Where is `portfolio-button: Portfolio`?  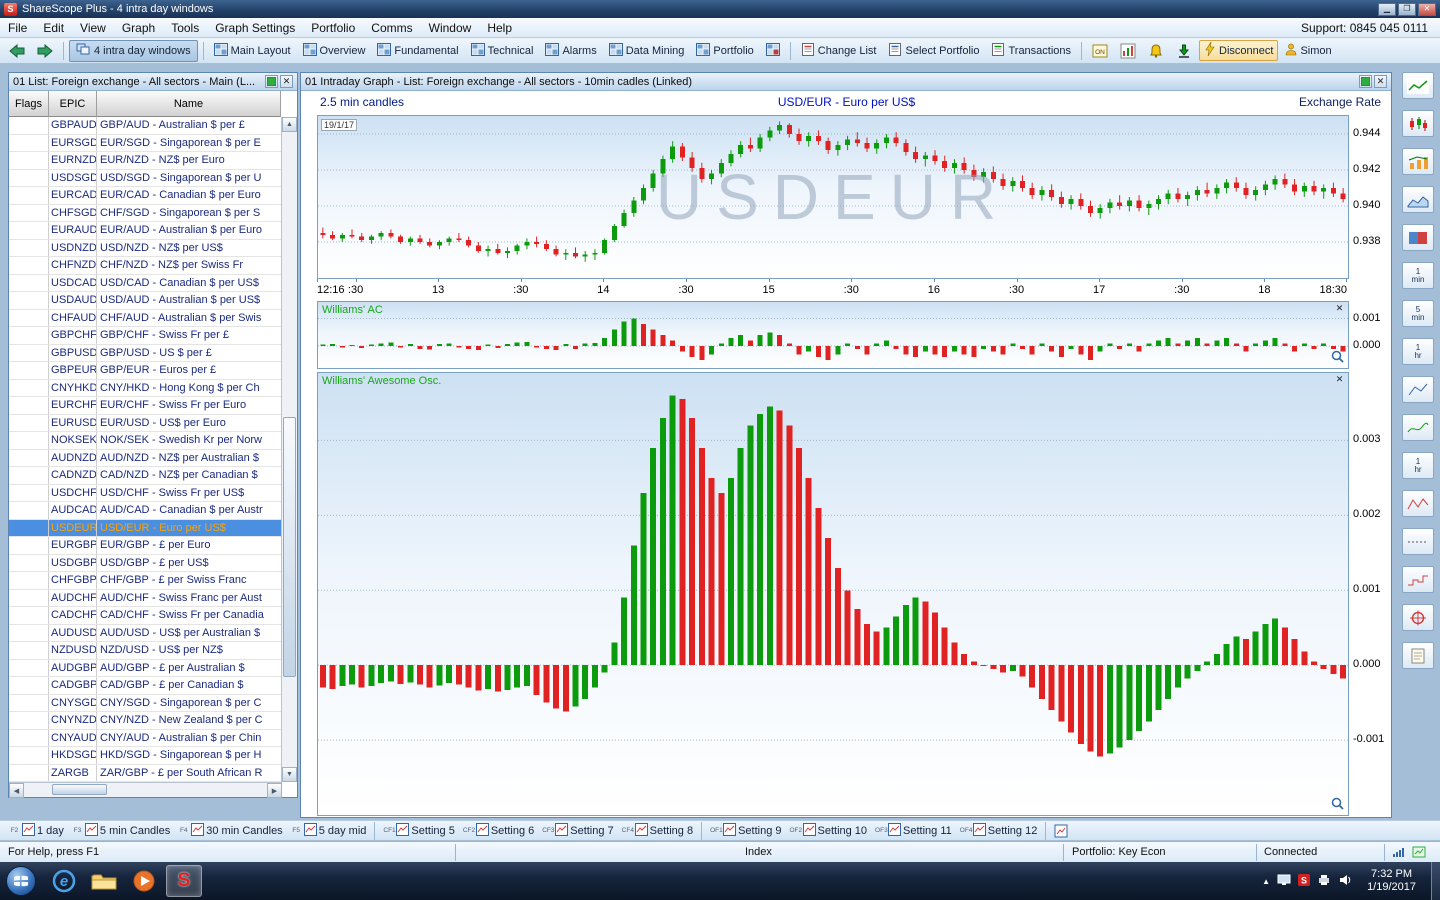 portfolio-button: Portfolio is located at coordinates (724, 50).